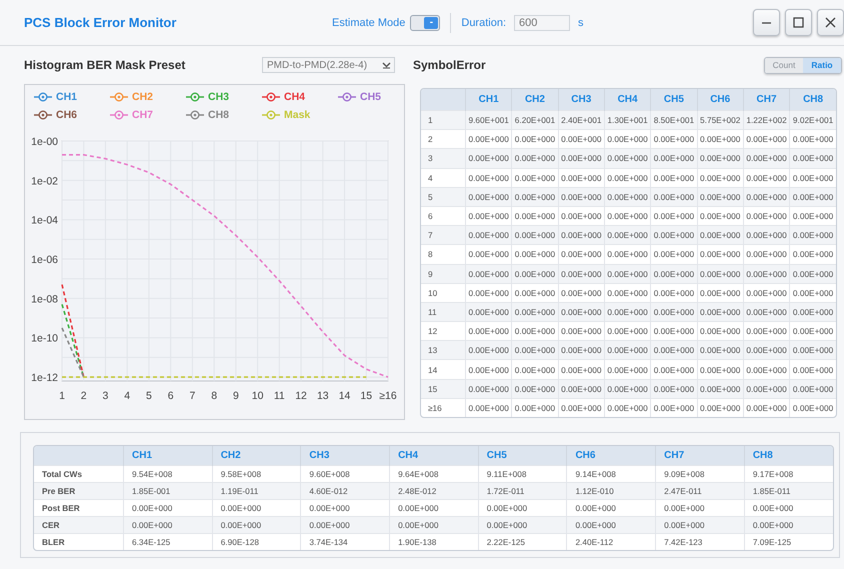 This screenshot has width=844, height=569. I want to click on x-axis-label: 8, so click(214, 396).